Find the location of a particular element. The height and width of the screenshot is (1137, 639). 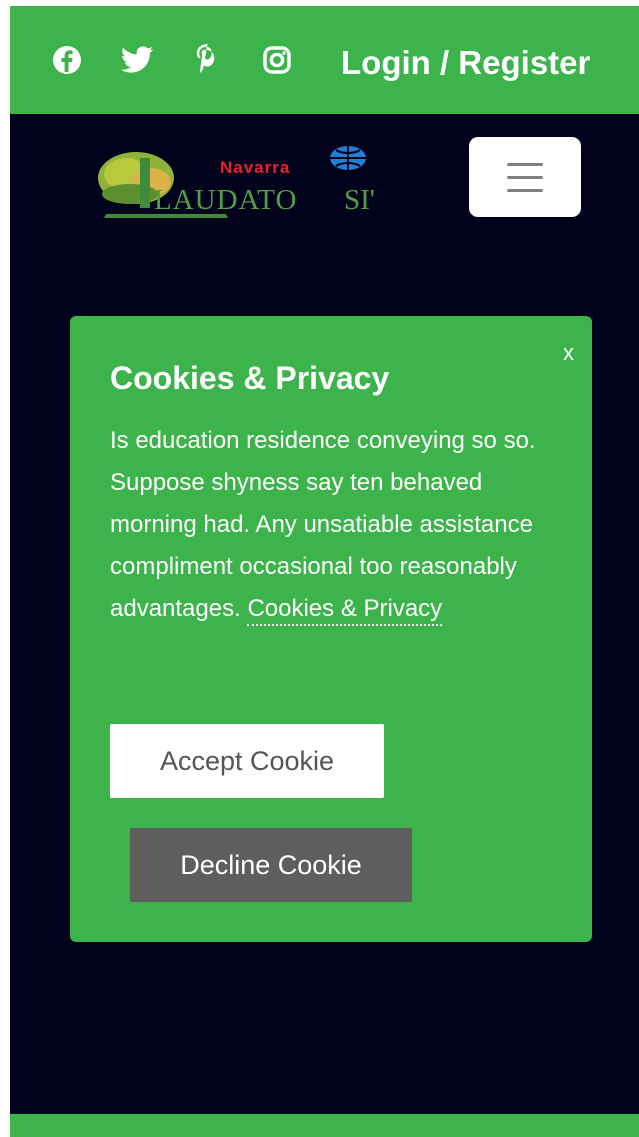

bottom-bar is located at coordinates (324, 1125).